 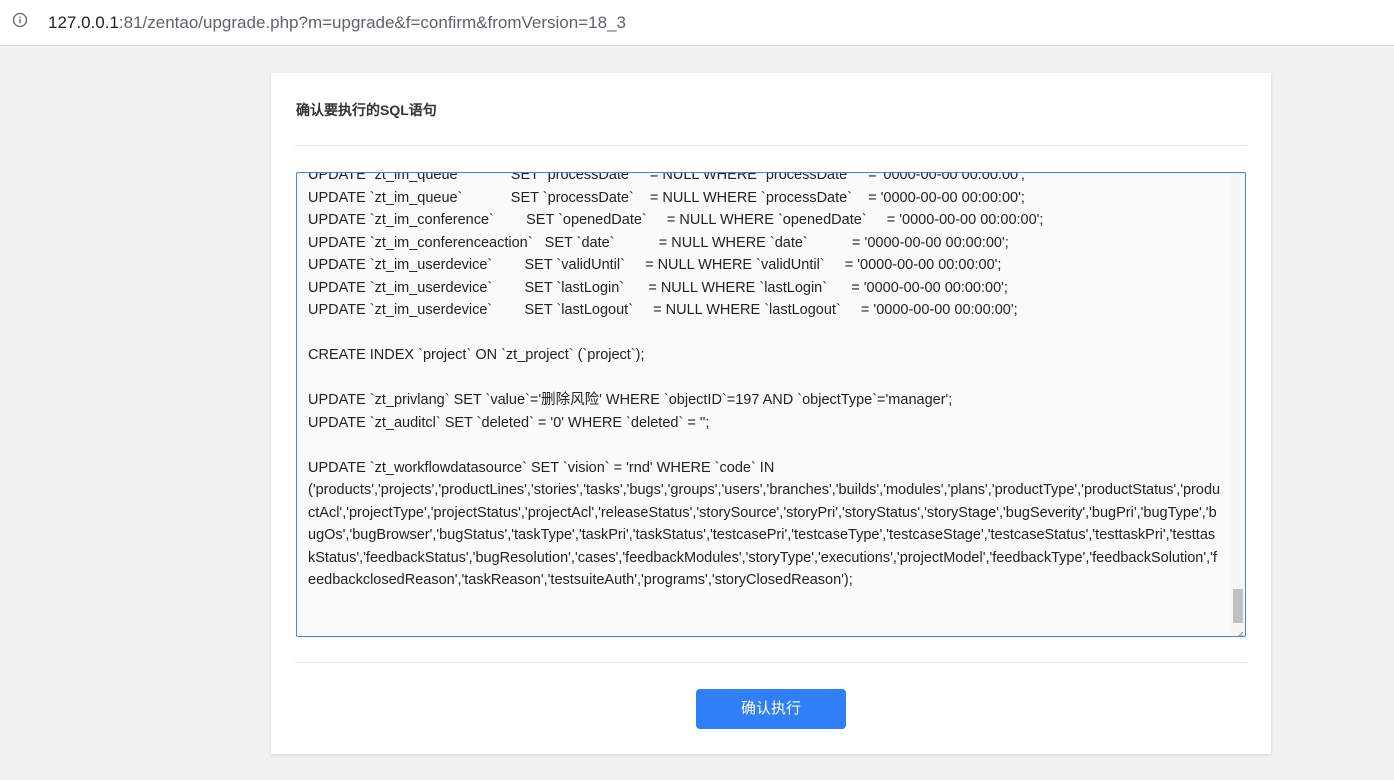 I want to click on scrollbar-thumb, so click(x=1238, y=606).